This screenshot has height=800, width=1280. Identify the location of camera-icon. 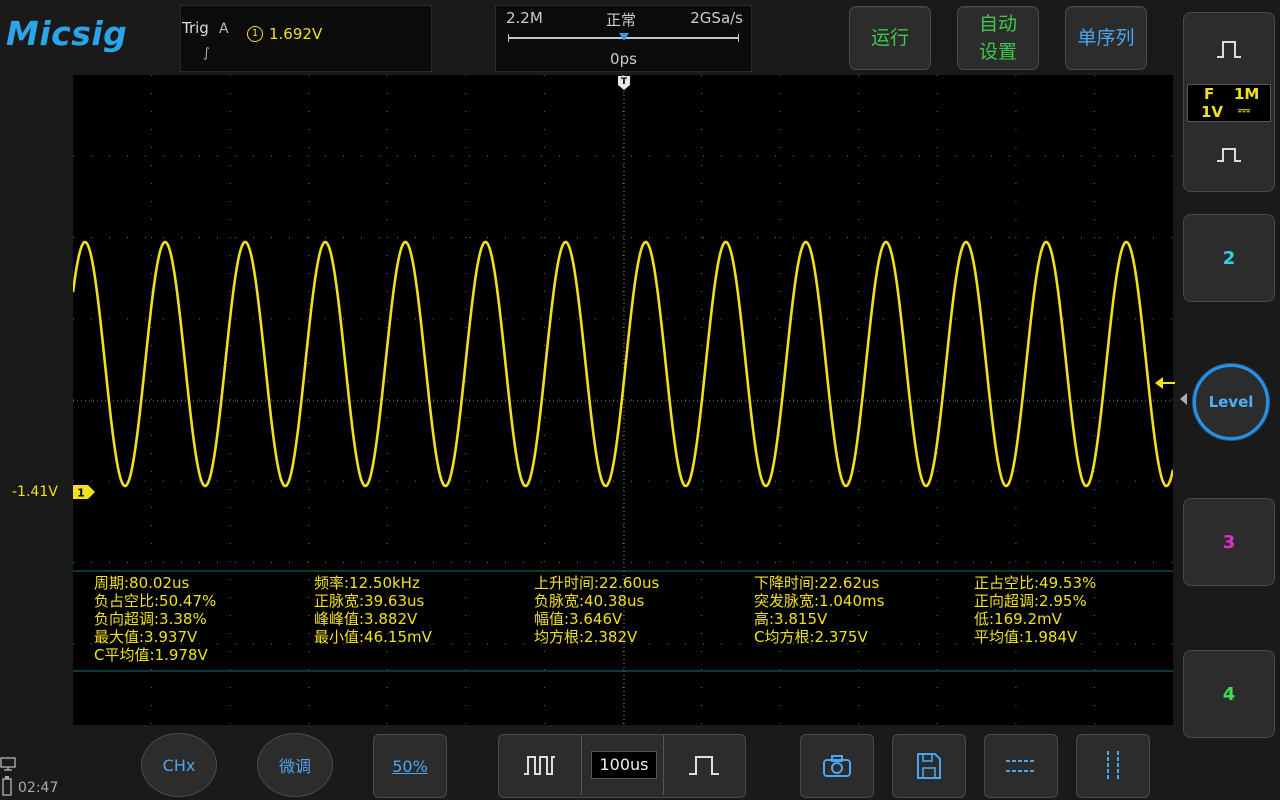
(837, 766).